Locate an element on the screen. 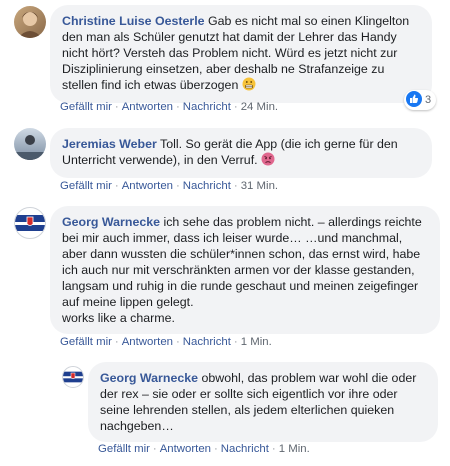 Image resolution: width=450 pixels, height=466 pixels. comment-author: Christine Luise Oesterle is located at coordinates (133, 21).